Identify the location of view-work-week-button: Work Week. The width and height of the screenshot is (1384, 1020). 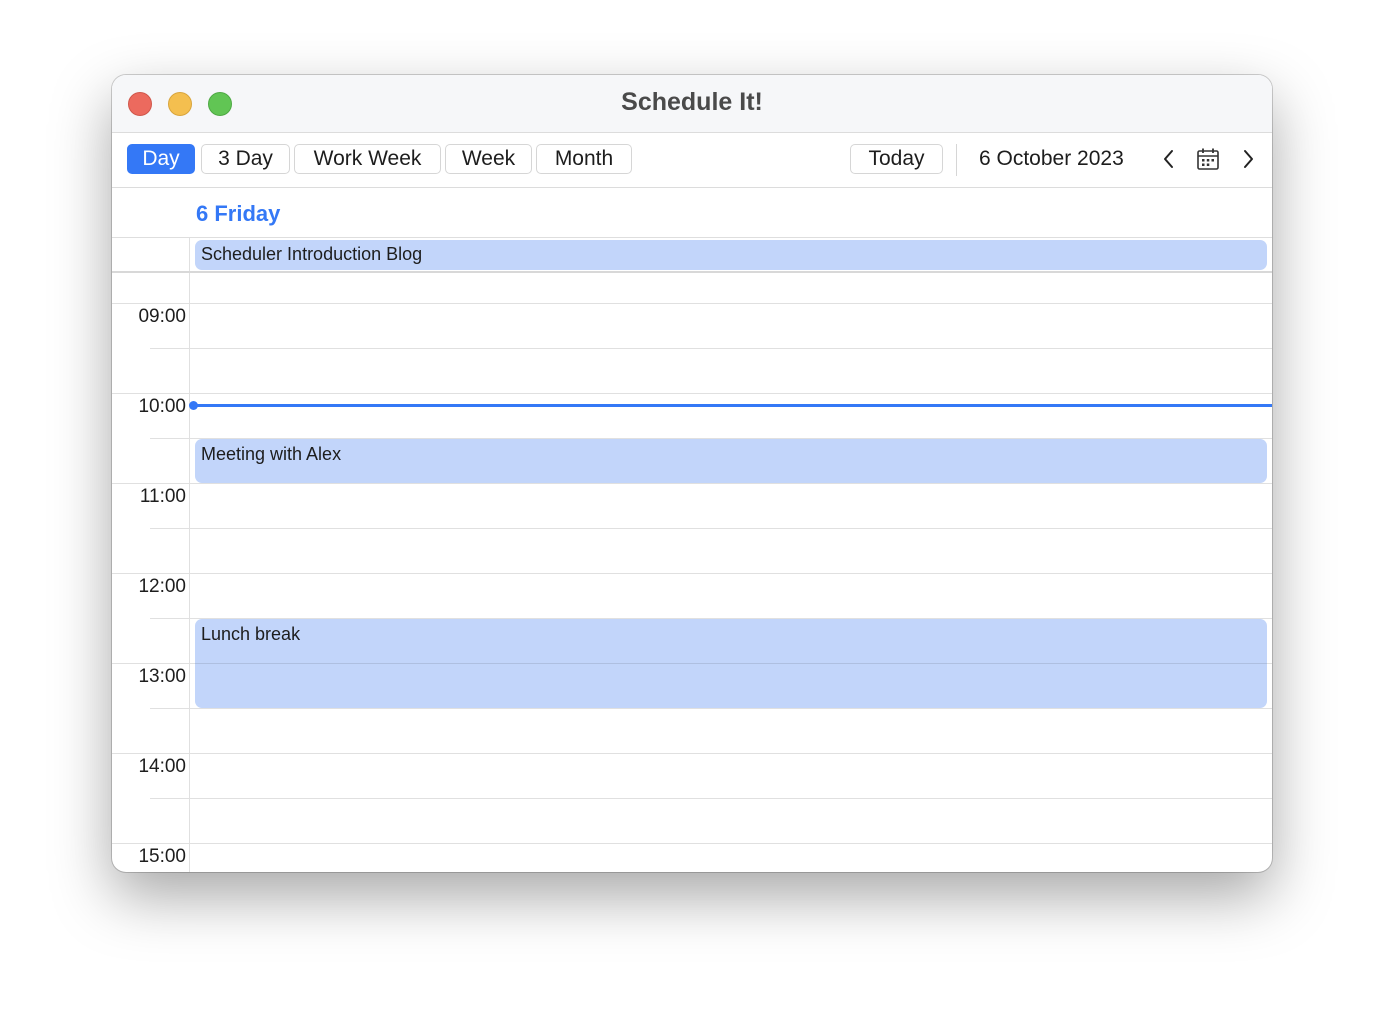
(367, 159).